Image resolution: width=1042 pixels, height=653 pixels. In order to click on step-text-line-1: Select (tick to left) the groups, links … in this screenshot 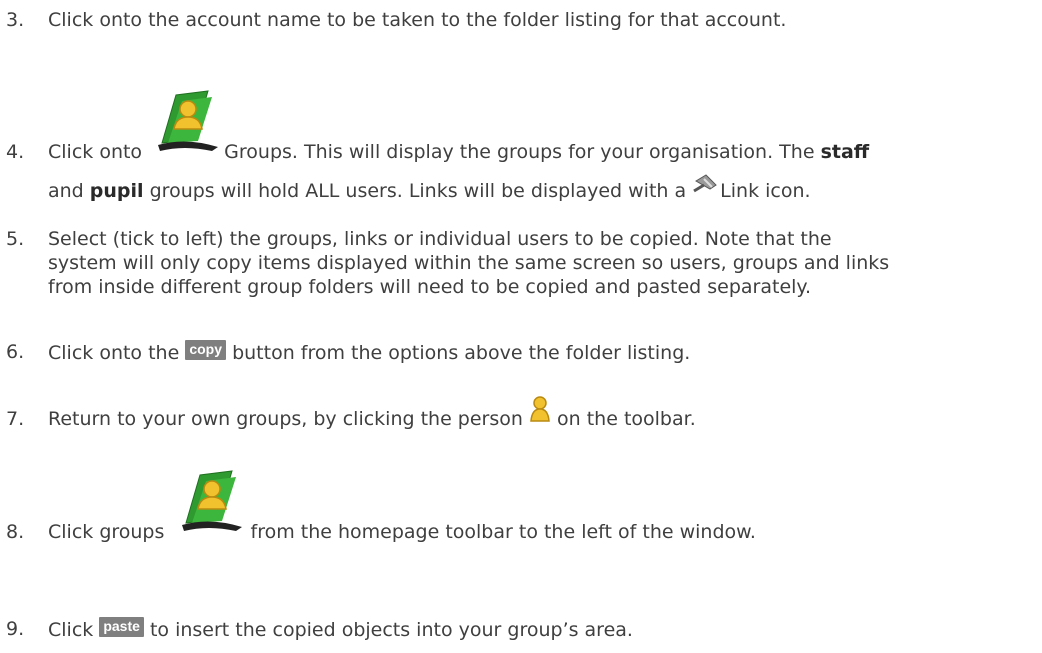, I will do `click(440, 239)`.